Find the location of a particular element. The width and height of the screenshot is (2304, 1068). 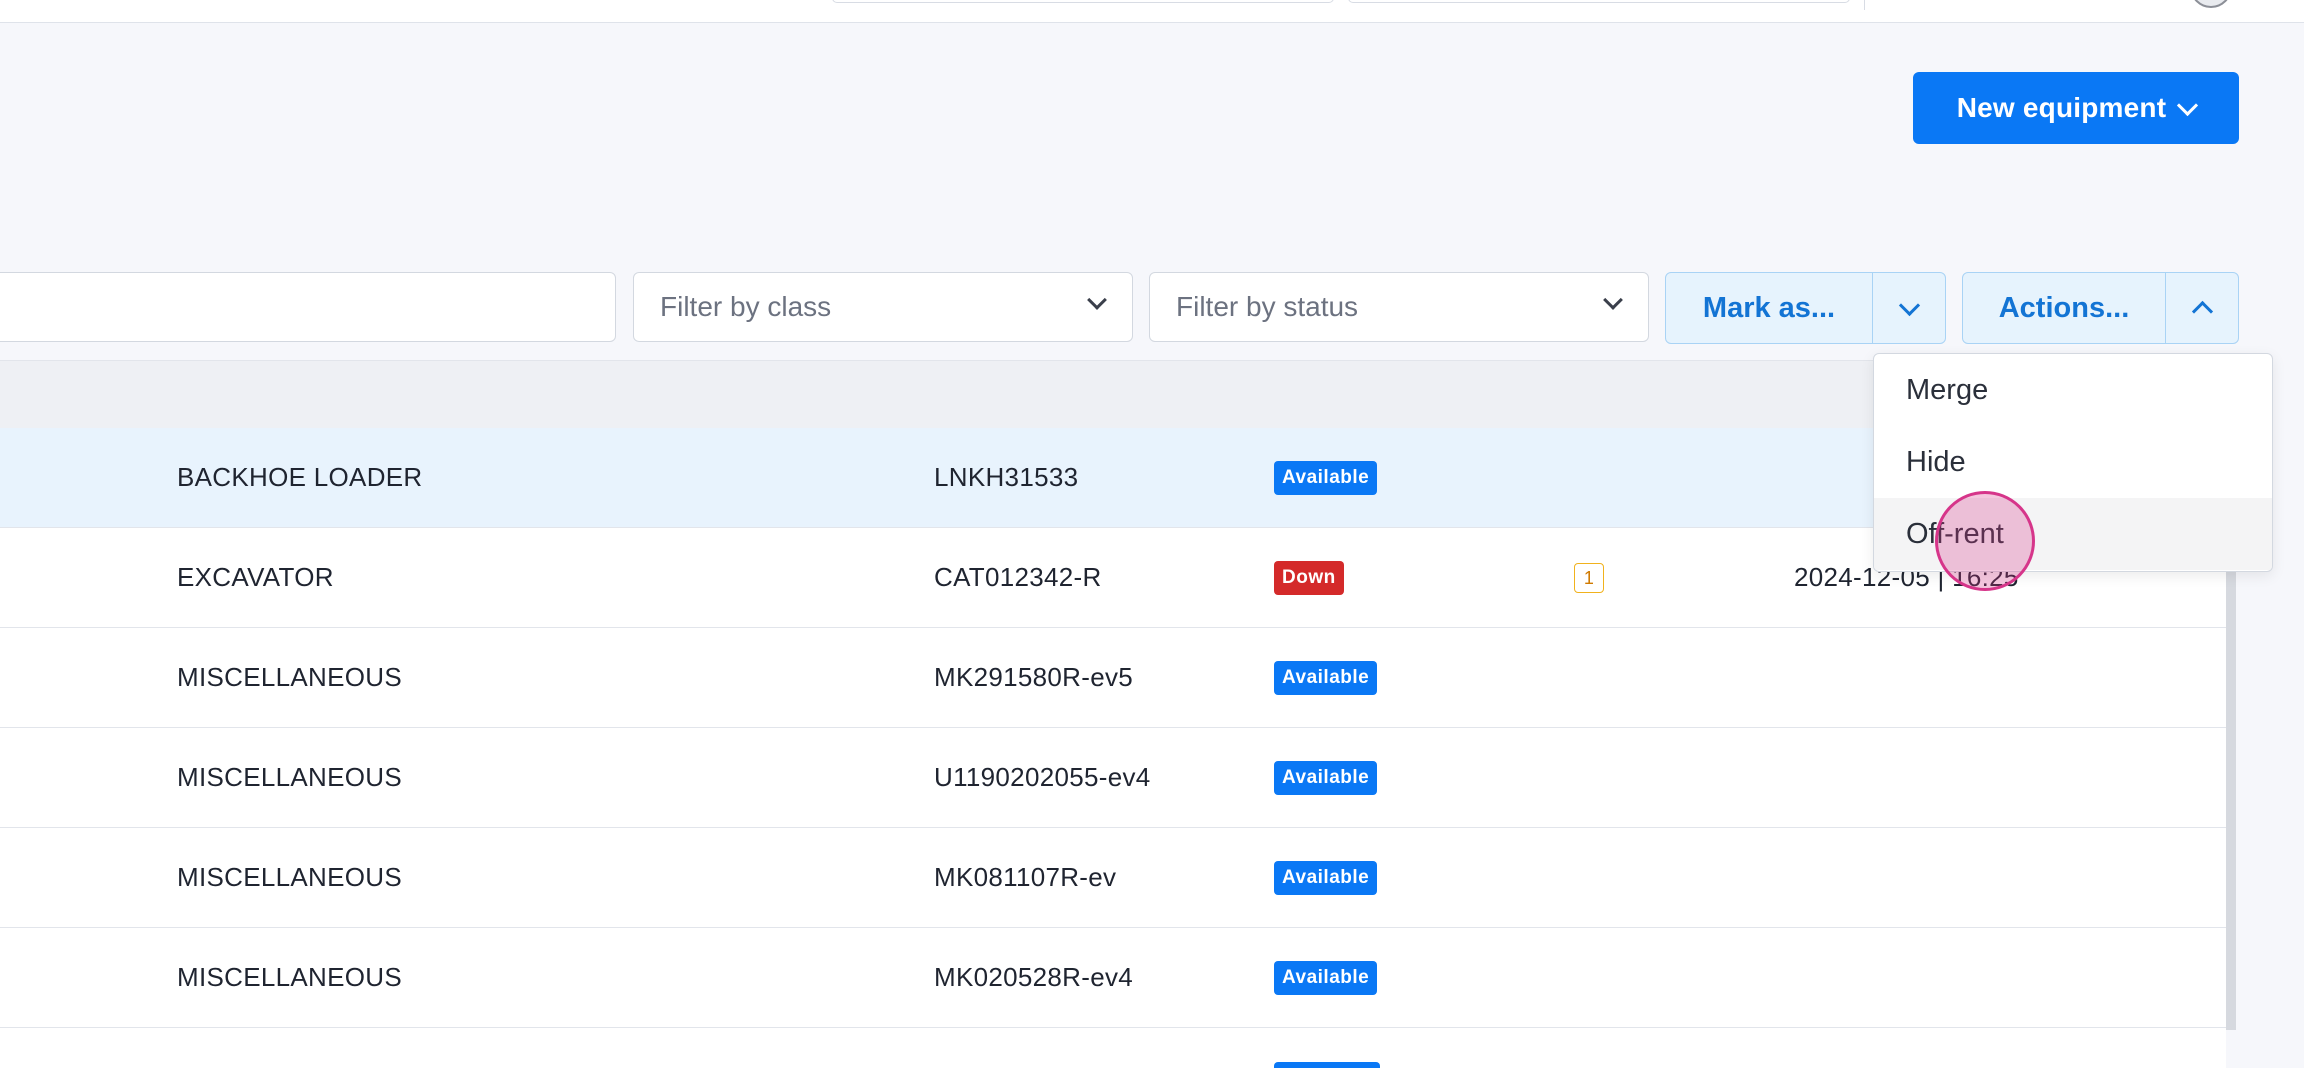

table-row: MISCELLANEOUS MK081107R-ev Available is located at coordinates (1113, 878).